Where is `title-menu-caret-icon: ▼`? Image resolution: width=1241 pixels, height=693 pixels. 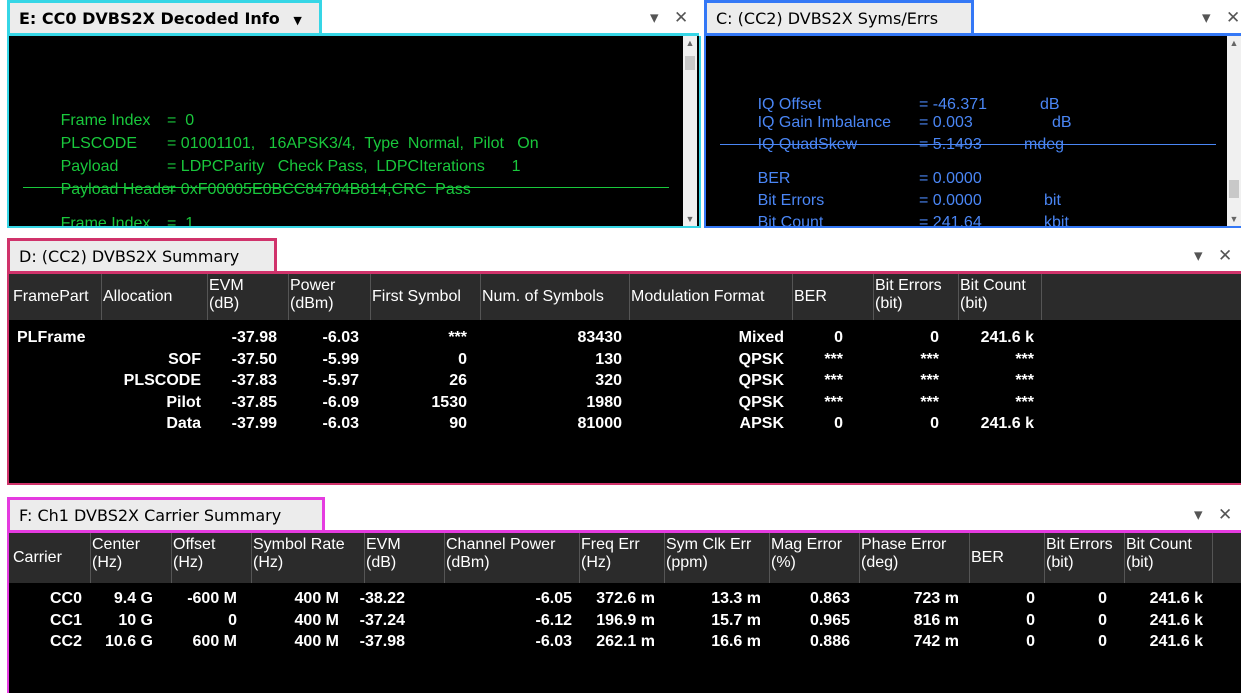 title-menu-caret-icon: ▼ is located at coordinates (297, 20).